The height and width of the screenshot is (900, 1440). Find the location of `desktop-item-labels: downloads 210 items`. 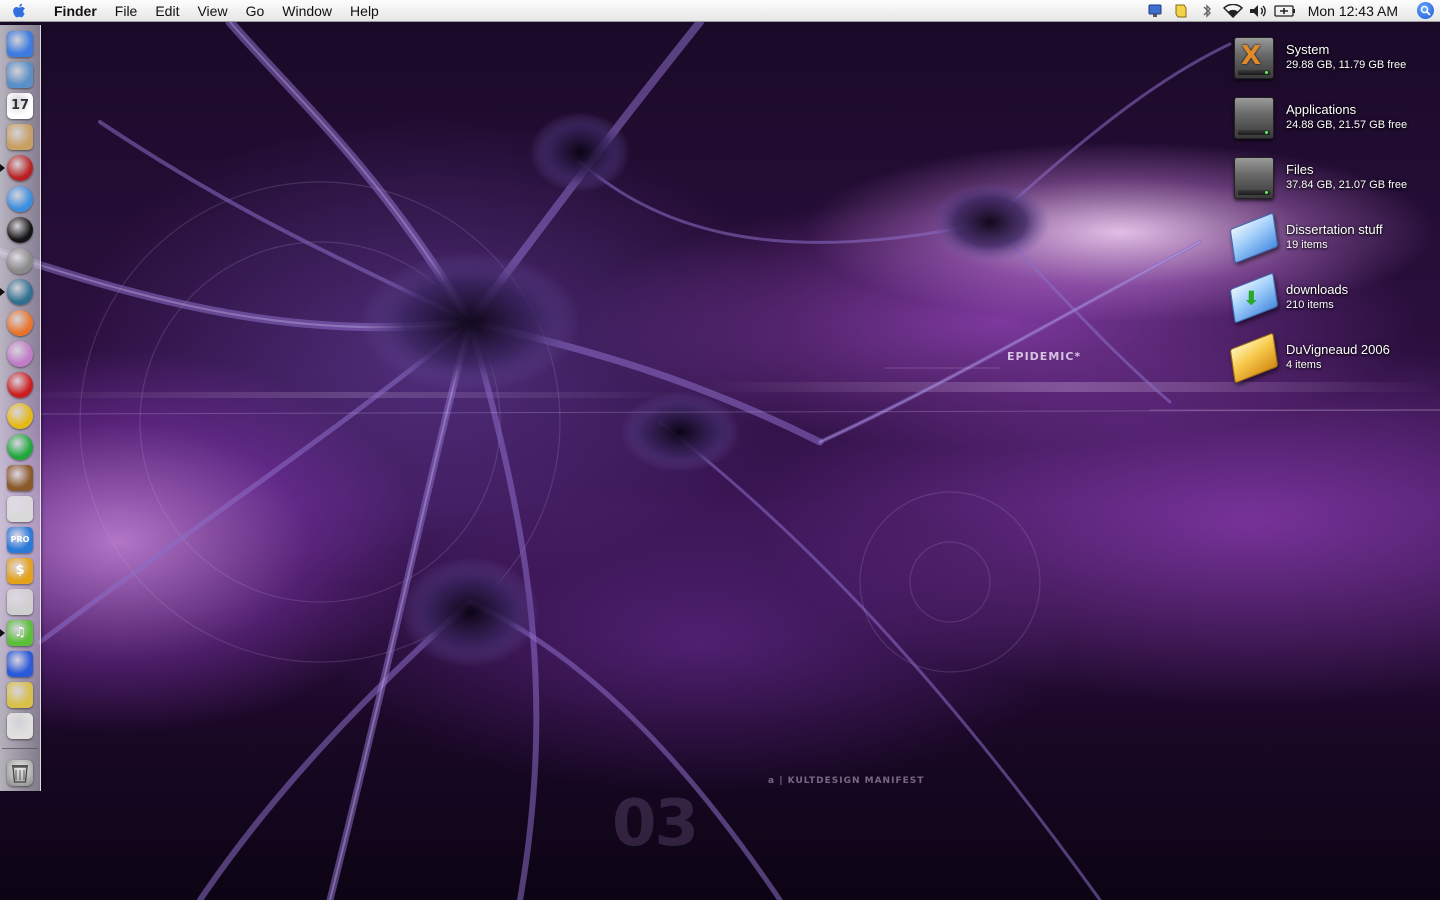

desktop-item-labels: downloads 210 items is located at coordinates (1317, 297).